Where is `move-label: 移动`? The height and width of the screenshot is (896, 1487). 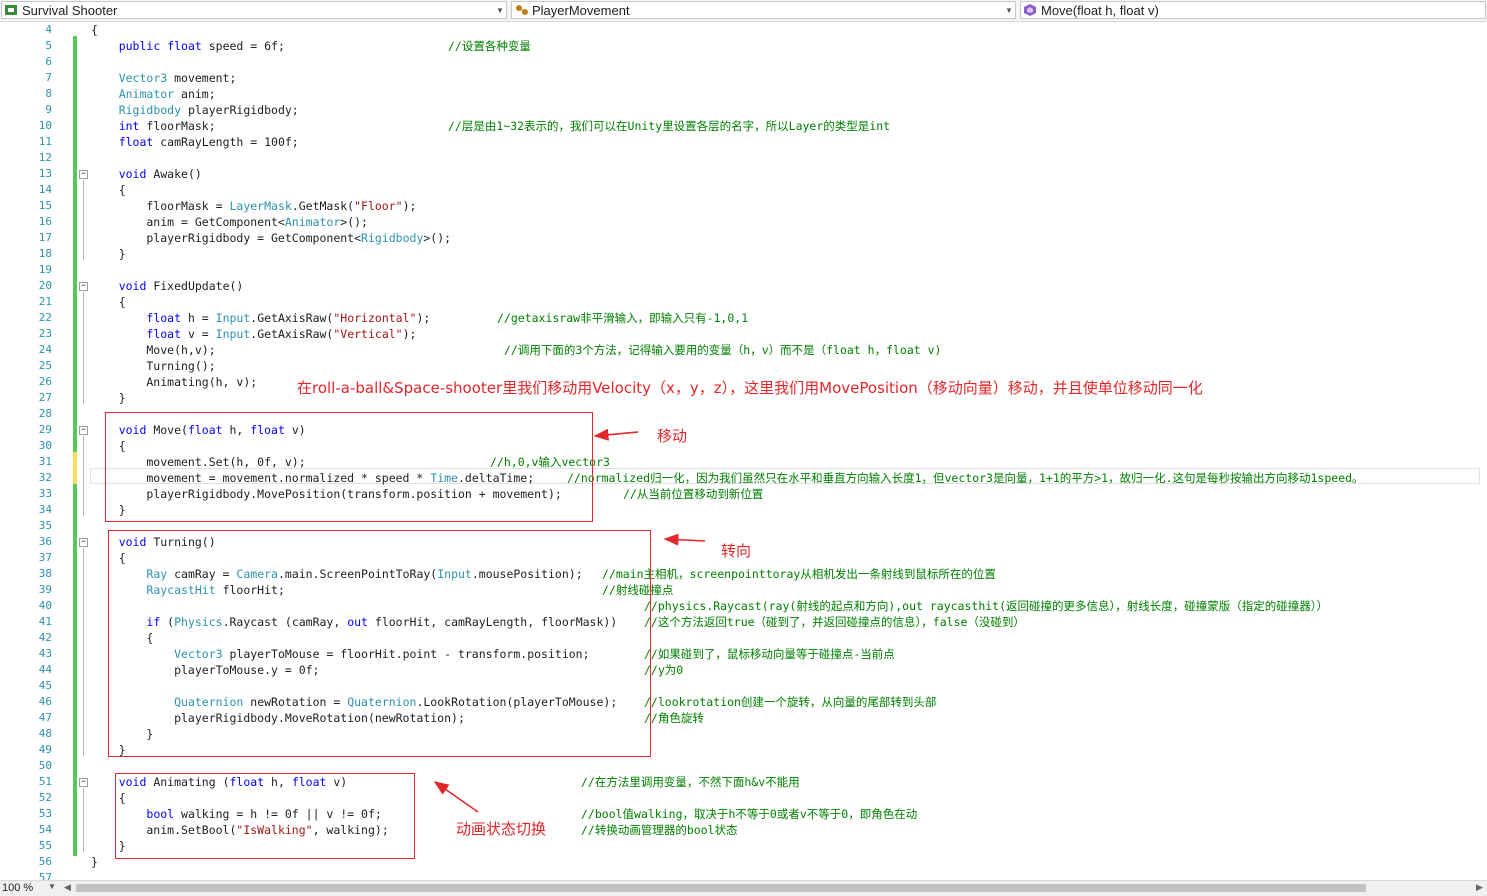
move-label: 移动 is located at coordinates (672, 436).